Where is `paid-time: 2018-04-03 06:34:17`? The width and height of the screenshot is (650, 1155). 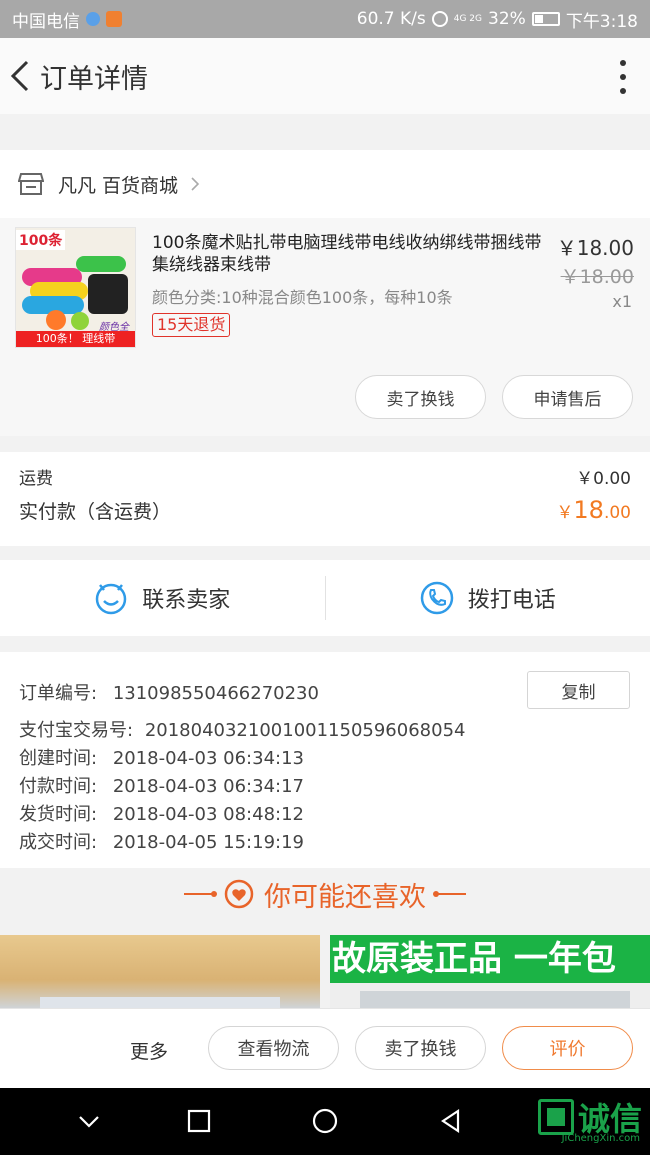
paid-time: 2018-04-03 06:34:17 is located at coordinates (208, 786).